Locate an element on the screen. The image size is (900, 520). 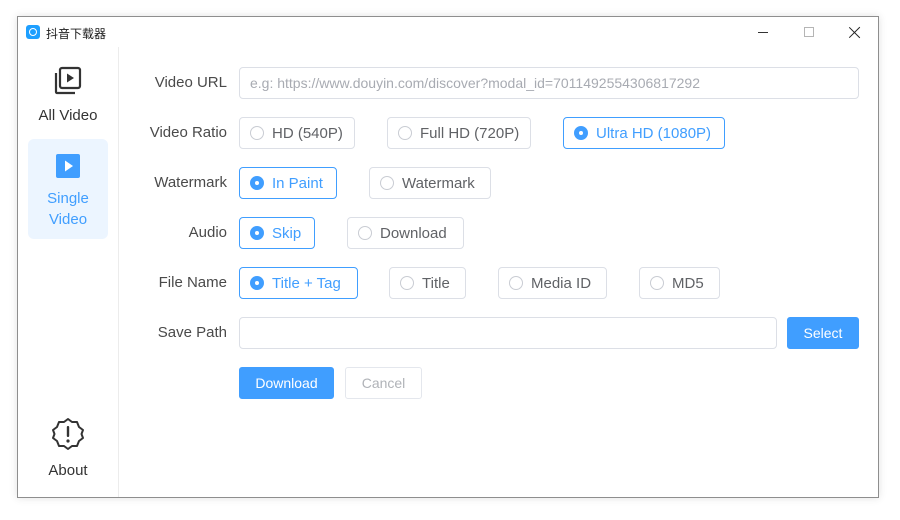
sidebar: All Video Single Video About is located at coordinates (68, 272).